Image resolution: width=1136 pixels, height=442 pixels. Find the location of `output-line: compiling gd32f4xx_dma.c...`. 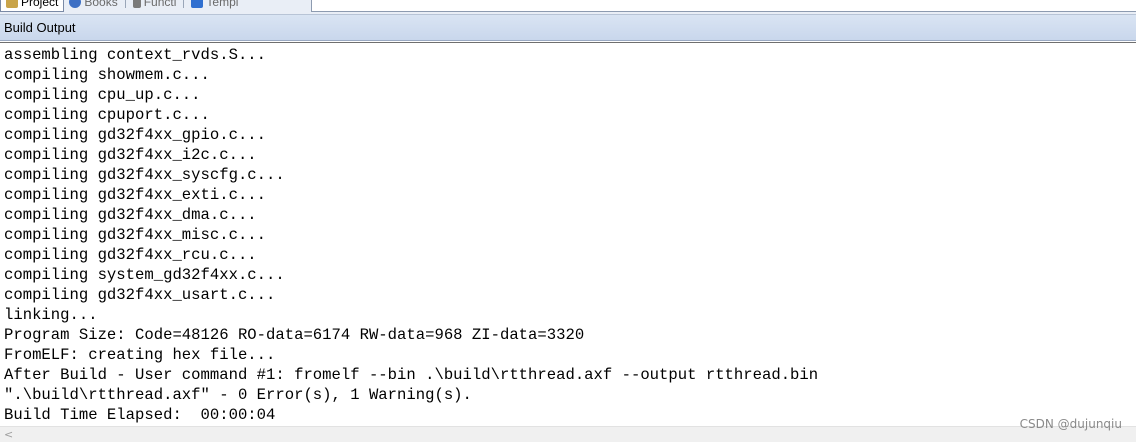

output-line: compiling gd32f4xx_dma.c... is located at coordinates (130, 215).